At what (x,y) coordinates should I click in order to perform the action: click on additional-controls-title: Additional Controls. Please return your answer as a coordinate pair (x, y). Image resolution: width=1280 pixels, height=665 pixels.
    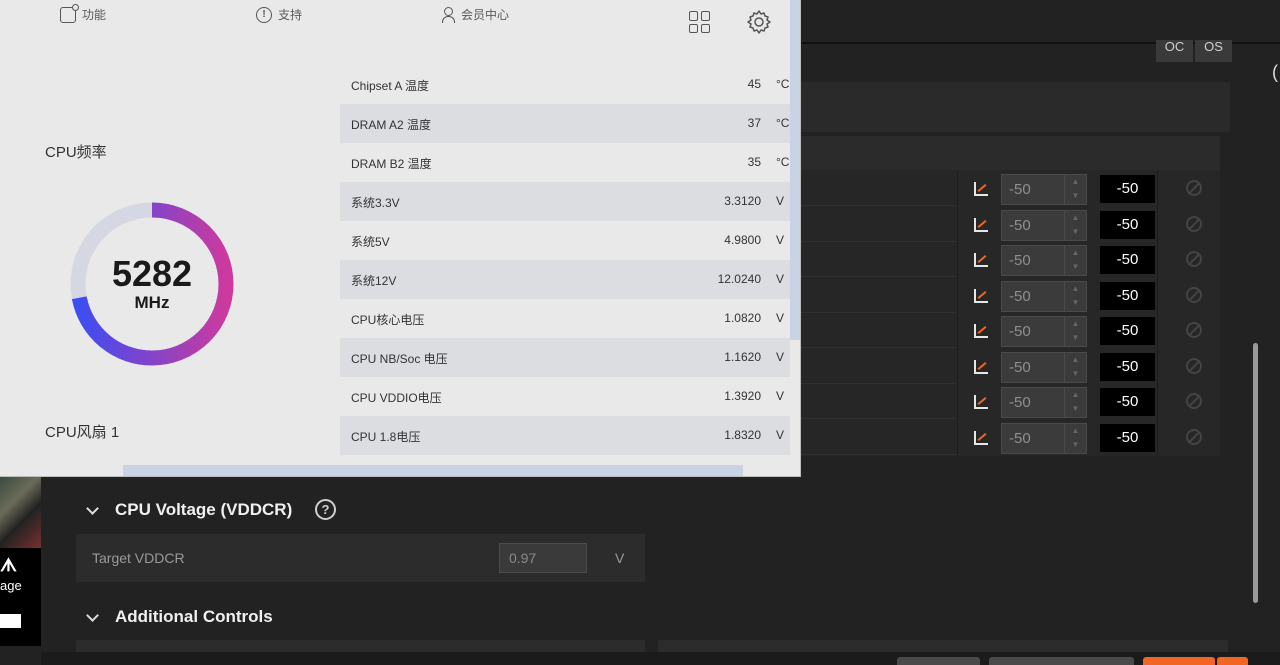
    Looking at the image, I should click on (194, 616).